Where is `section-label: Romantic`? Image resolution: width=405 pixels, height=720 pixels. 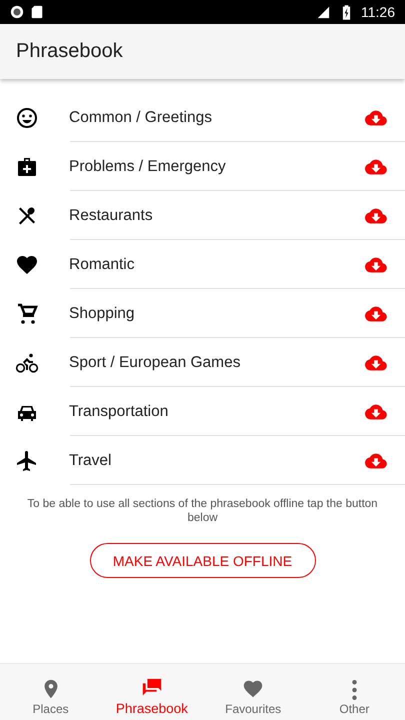
section-label: Romantic is located at coordinates (102, 265).